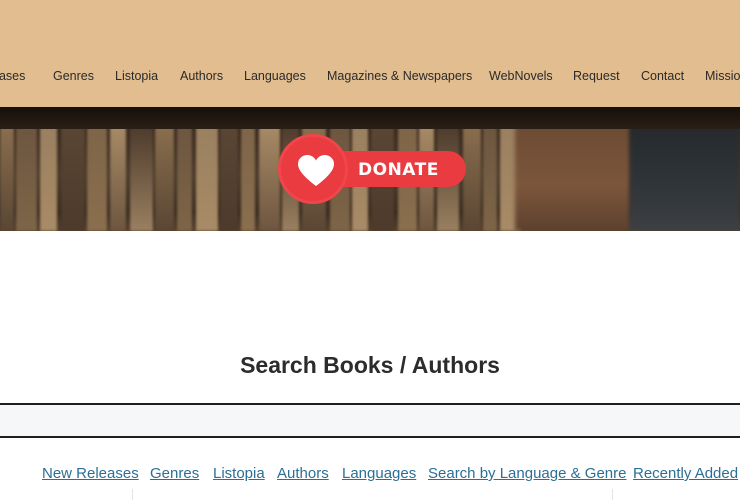  Describe the element at coordinates (90, 473) in the screenshot. I see `link-new-releases: New Releases` at that location.